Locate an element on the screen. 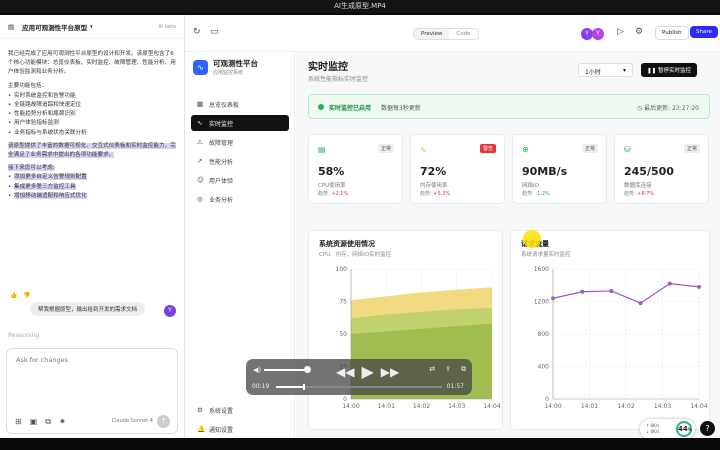 The width and height of the screenshot is (720, 450). refresh-icon: ↻ is located at coordinates (197, 32).